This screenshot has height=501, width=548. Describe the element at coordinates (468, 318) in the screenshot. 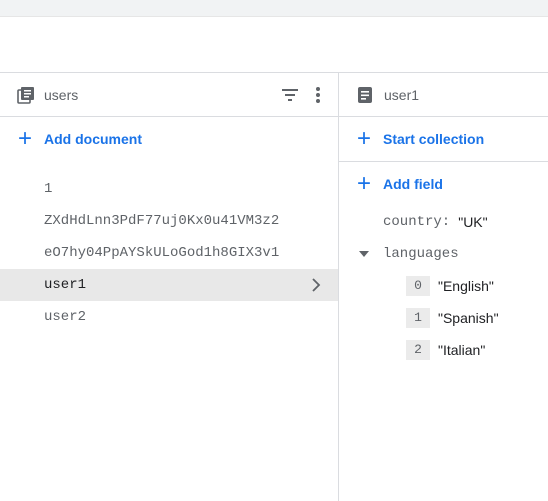

I see `array-value: "Spanish"` at that location.